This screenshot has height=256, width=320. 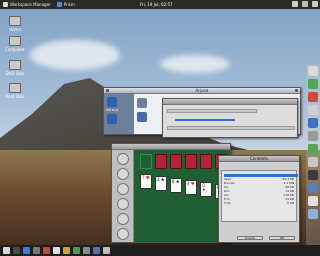 I want to click on network-icon, so click(x=295, y=4).